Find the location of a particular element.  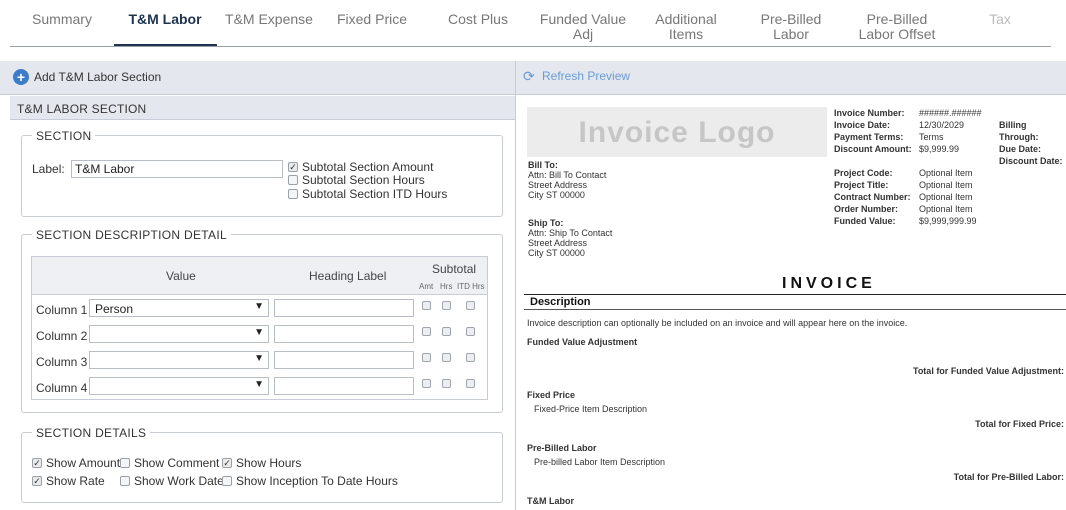

subtotal-itd-hours-option: Subtotal Section ITD Hours is located at coordinates (367, 194).